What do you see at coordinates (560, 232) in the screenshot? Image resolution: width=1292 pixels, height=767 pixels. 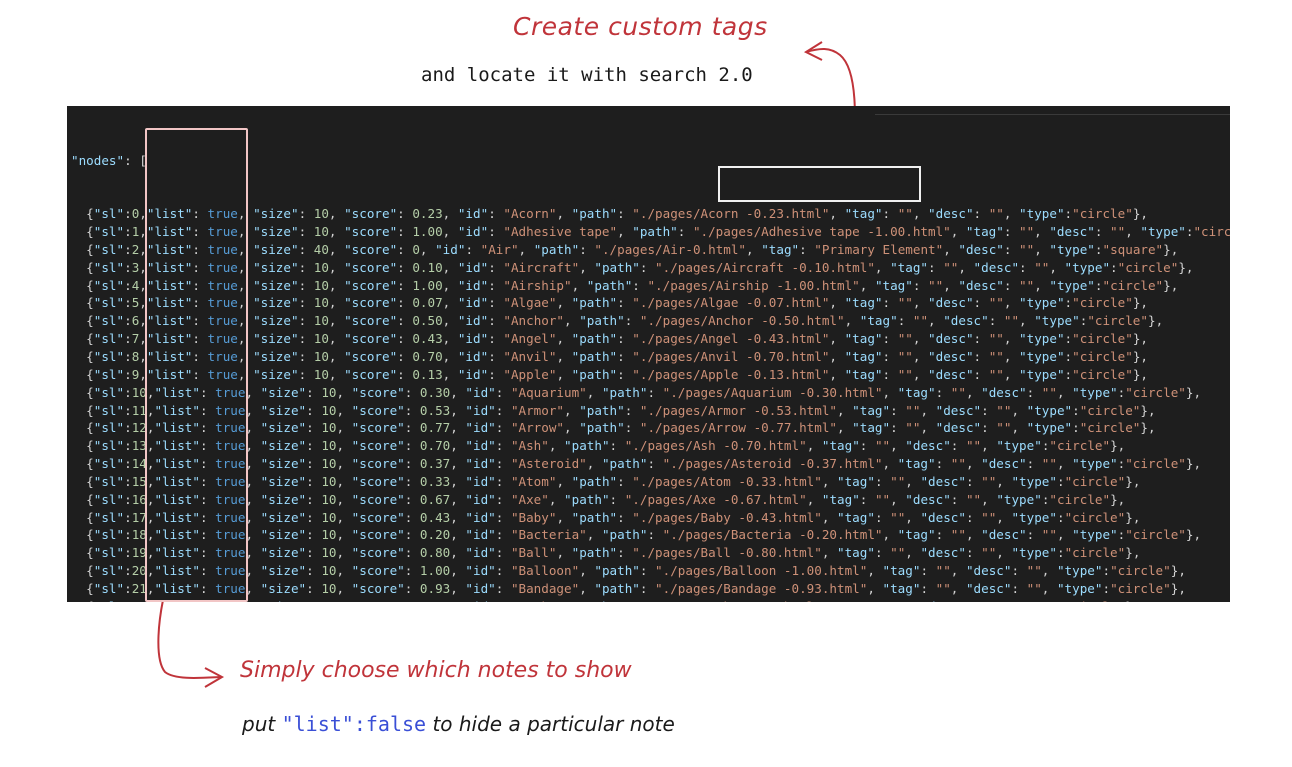 I see `value-id: "Adhesive tape"` at bounding box center [560, 232].